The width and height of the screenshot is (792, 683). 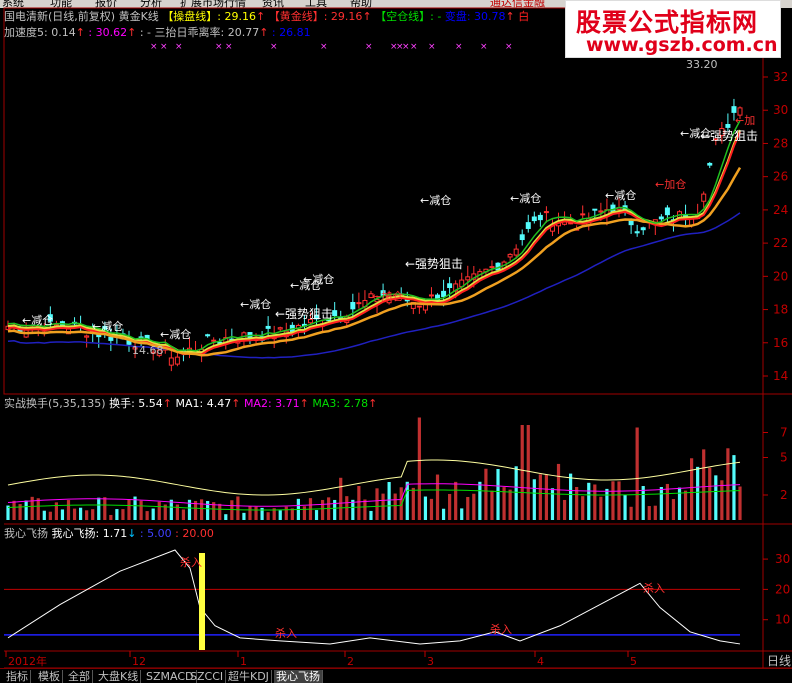 What do you see at coordinates (314, 16) in the screenshot?
I see `header-item-1: 【黄金线】: 29.16` at bounding box center [314, 16].